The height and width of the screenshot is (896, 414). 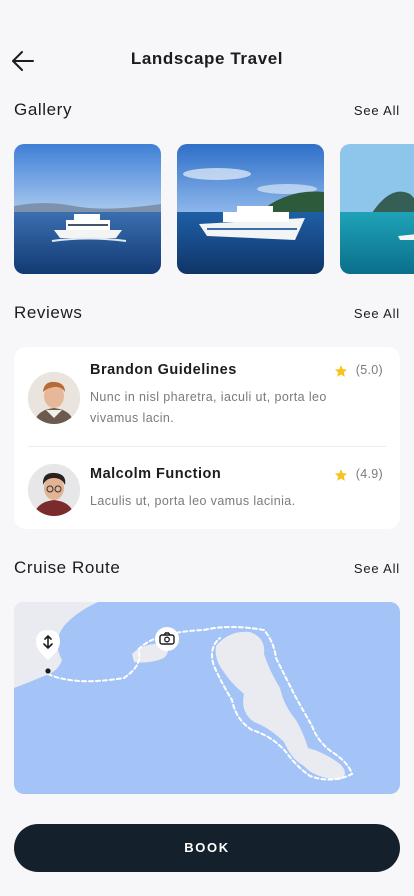 I want to click on reviewer-name: Brandon Guidelines, so click(x=163, y=370).